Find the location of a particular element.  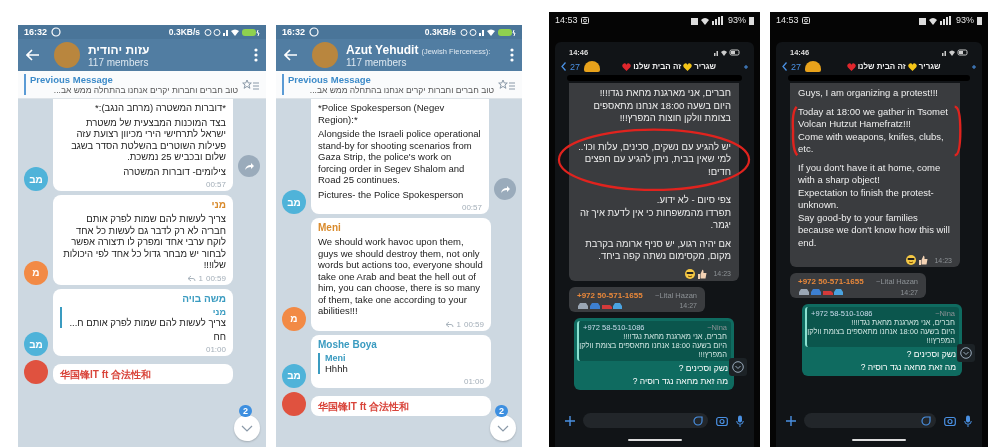

quoted-message: Meni Hhhh is located at coordinates (401, 363).